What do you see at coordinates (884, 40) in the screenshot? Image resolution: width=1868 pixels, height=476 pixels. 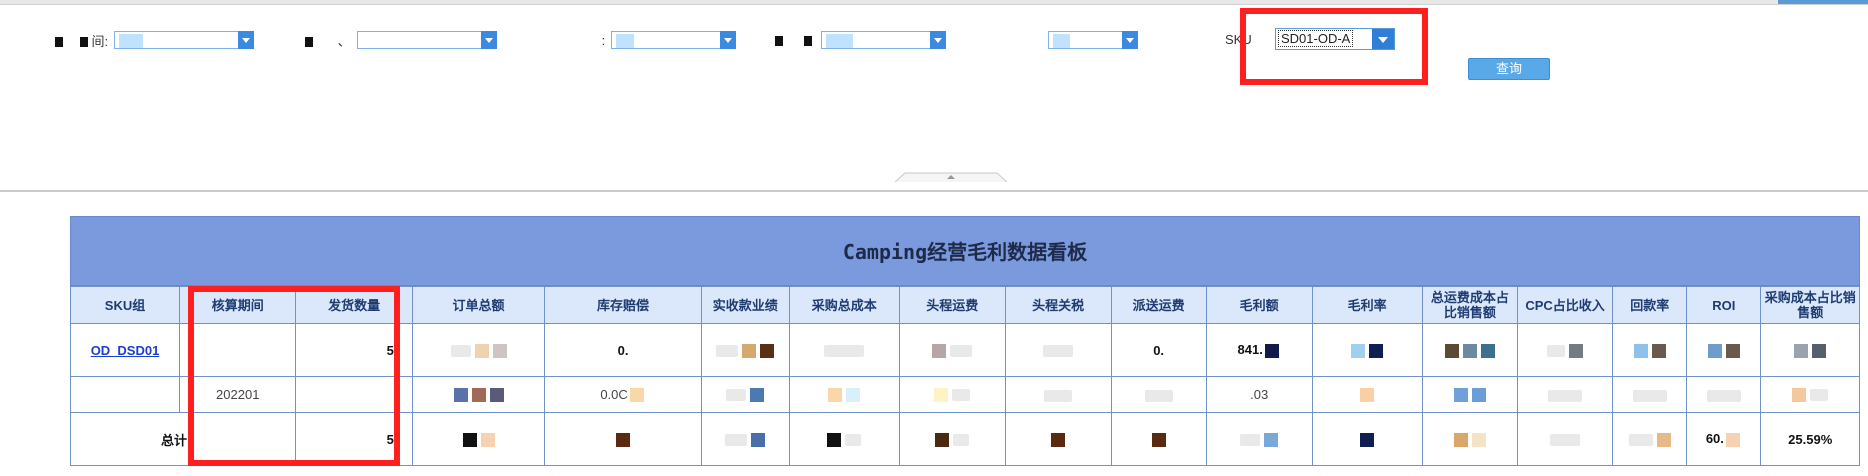 I see `filter-4-select` at bounding box center [884, 40].